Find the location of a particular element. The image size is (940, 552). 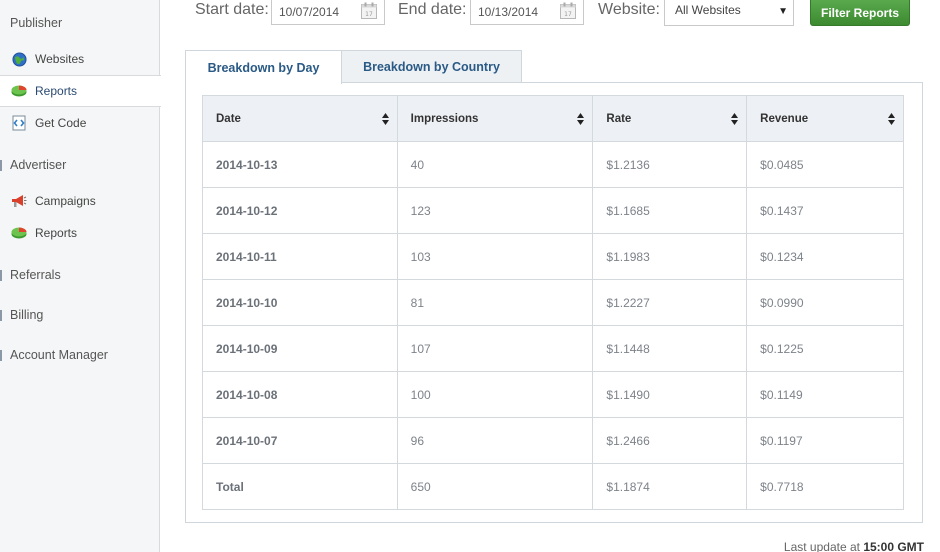

rate-cell: $1.1448 is located at coordinates (670, 348).